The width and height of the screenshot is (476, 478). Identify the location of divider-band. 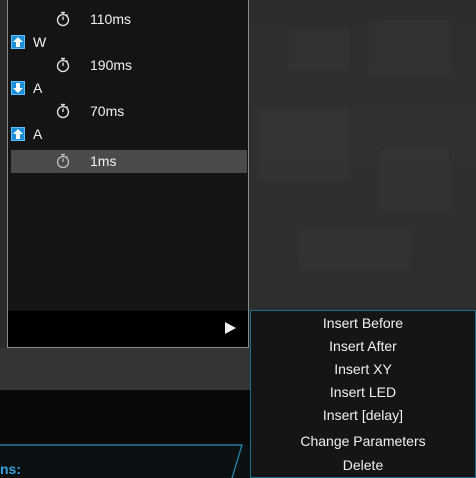
(125, 369).